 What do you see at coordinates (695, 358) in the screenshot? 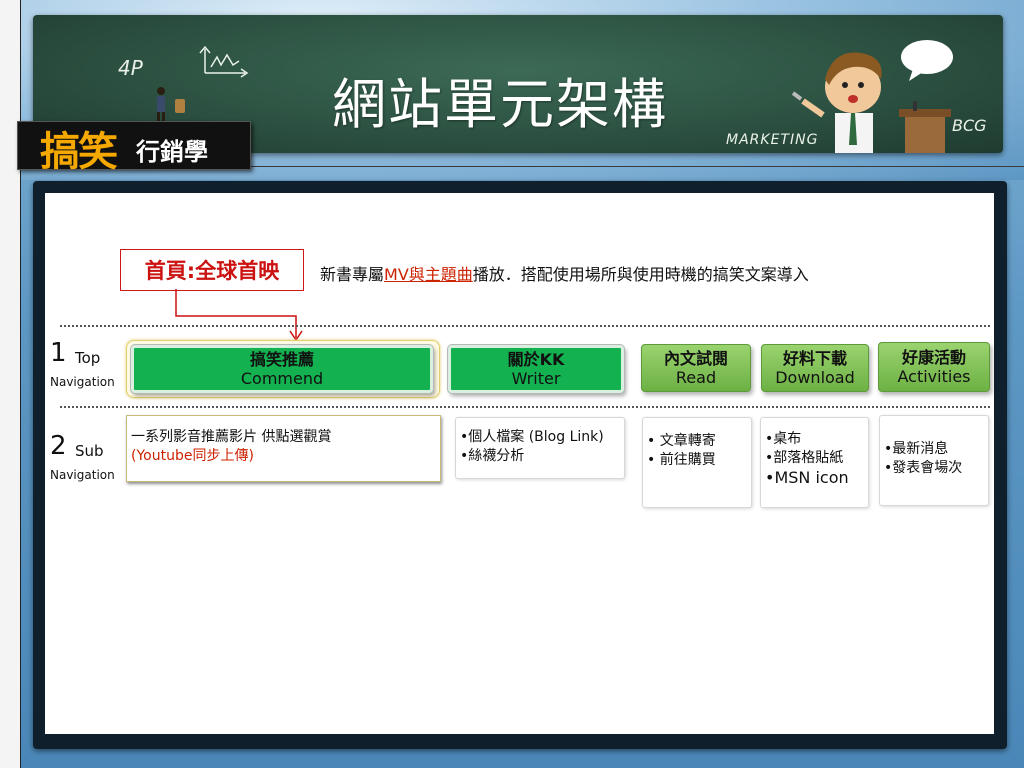
I see `nav-read-zh: 內文試閱` at bounding box center [695, 358].